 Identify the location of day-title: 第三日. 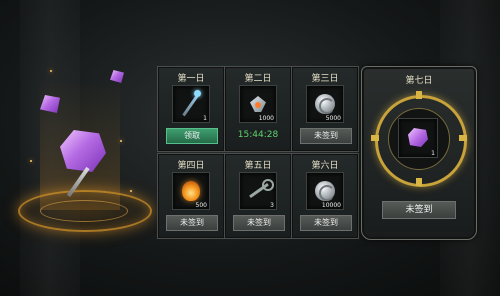
(325, 79).